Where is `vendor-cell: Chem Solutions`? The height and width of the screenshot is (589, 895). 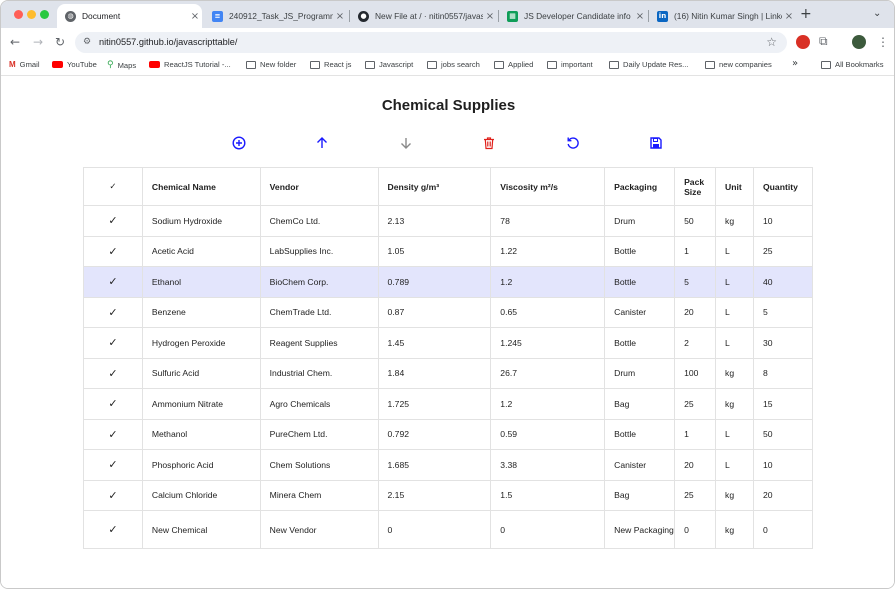
vendor-cell: Chem Solutions is located at coordinates (319, 465).